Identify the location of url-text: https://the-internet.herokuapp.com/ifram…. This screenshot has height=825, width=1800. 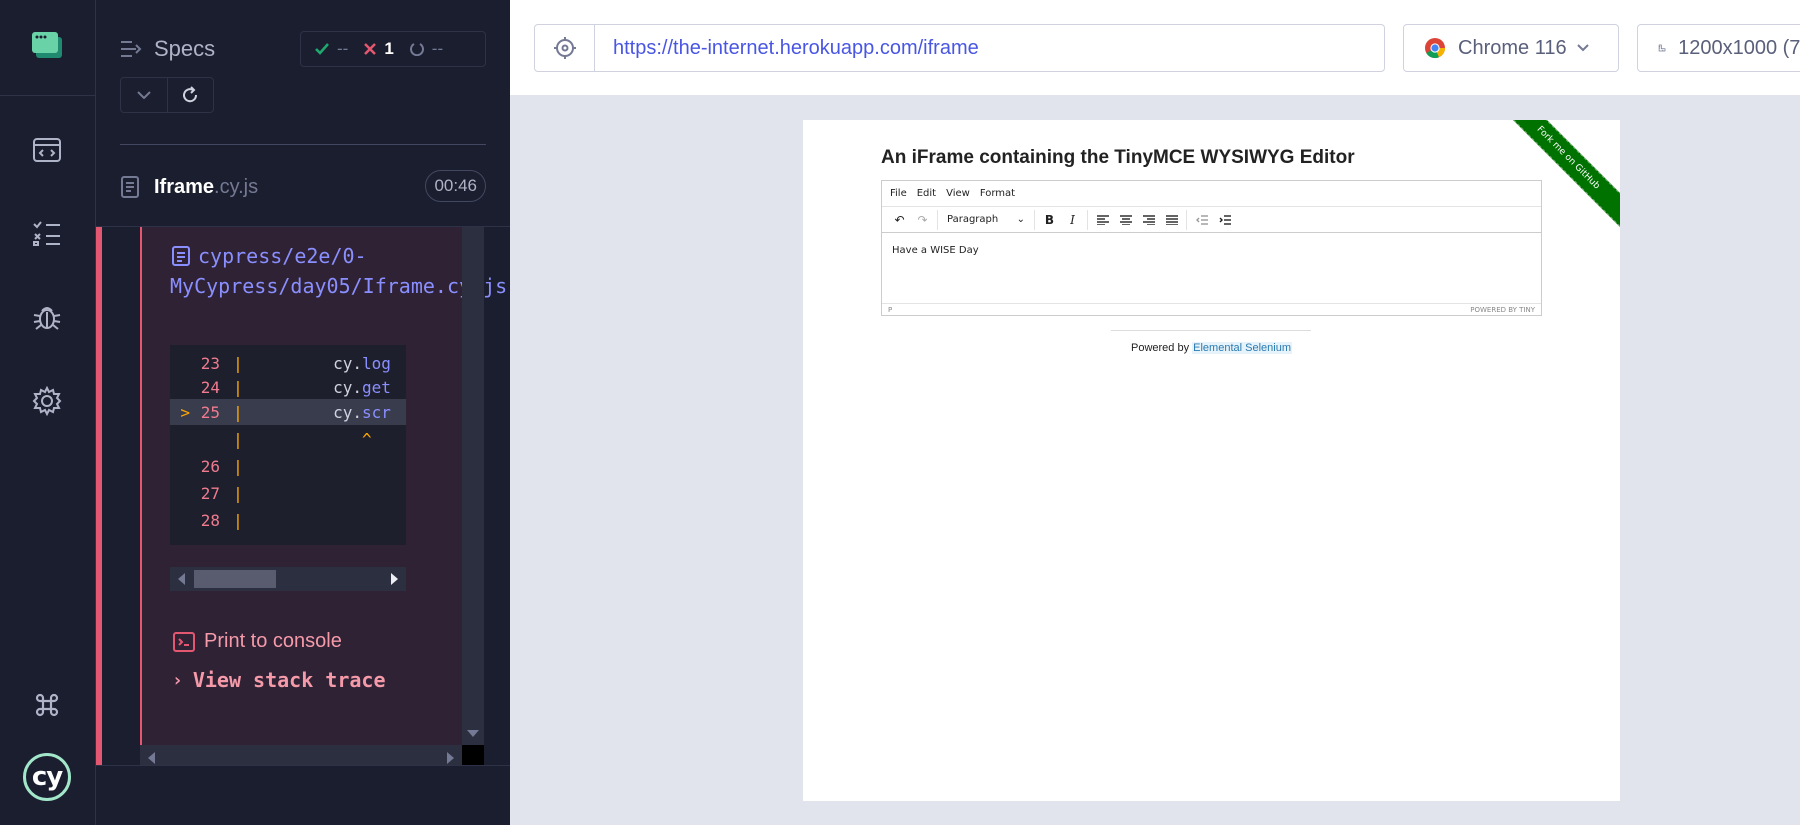
(796, 48).